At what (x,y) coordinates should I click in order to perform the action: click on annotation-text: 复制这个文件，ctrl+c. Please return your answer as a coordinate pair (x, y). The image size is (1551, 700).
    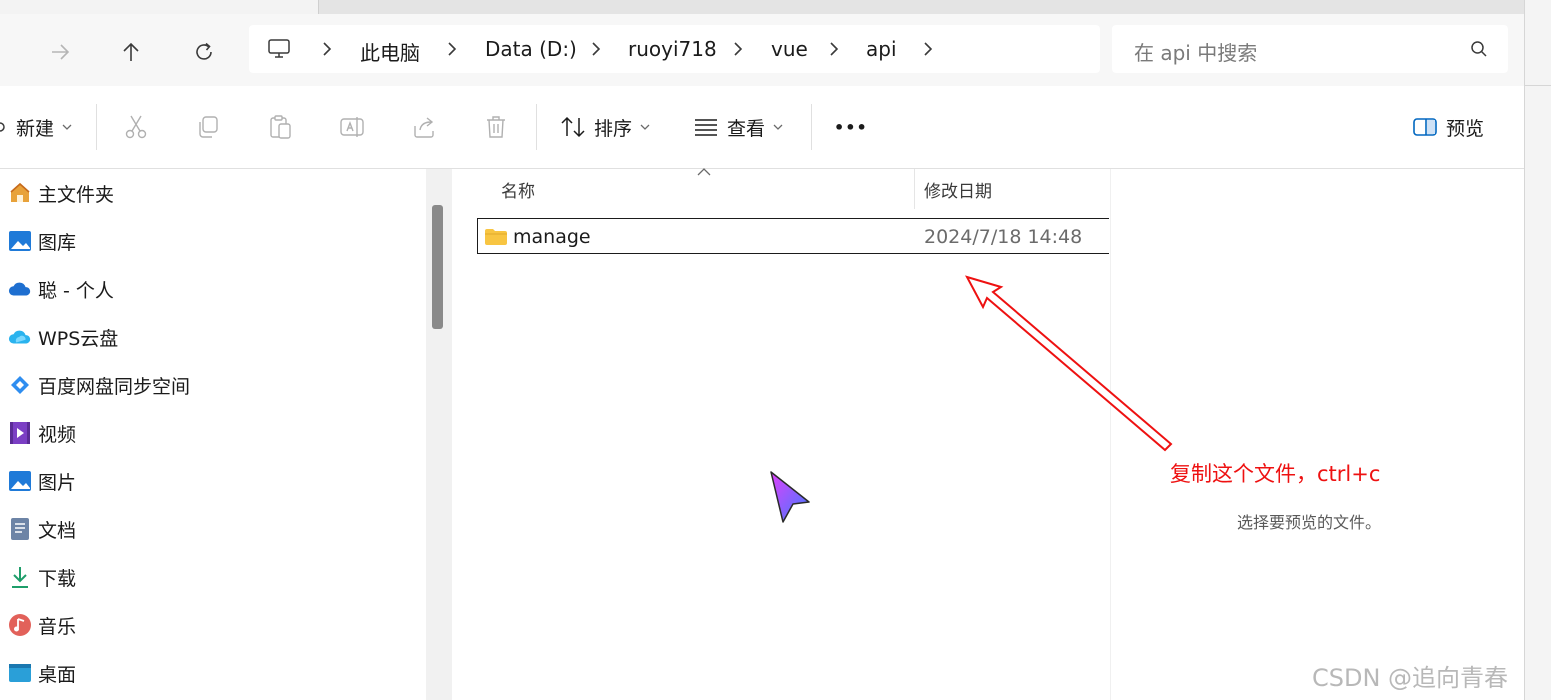
    Looking at the image, I should click on (1275, 474).